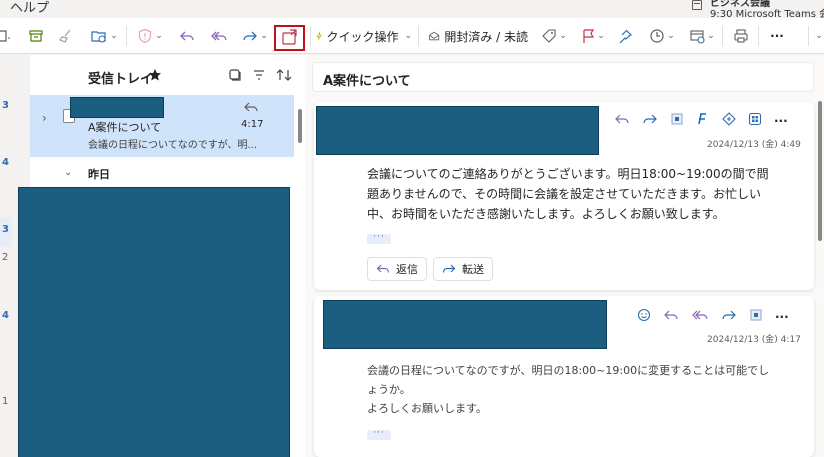 This screenshot has height=457, width=824. I want to click on ribbon-collapse-button: ⌄, so click(818, 36).